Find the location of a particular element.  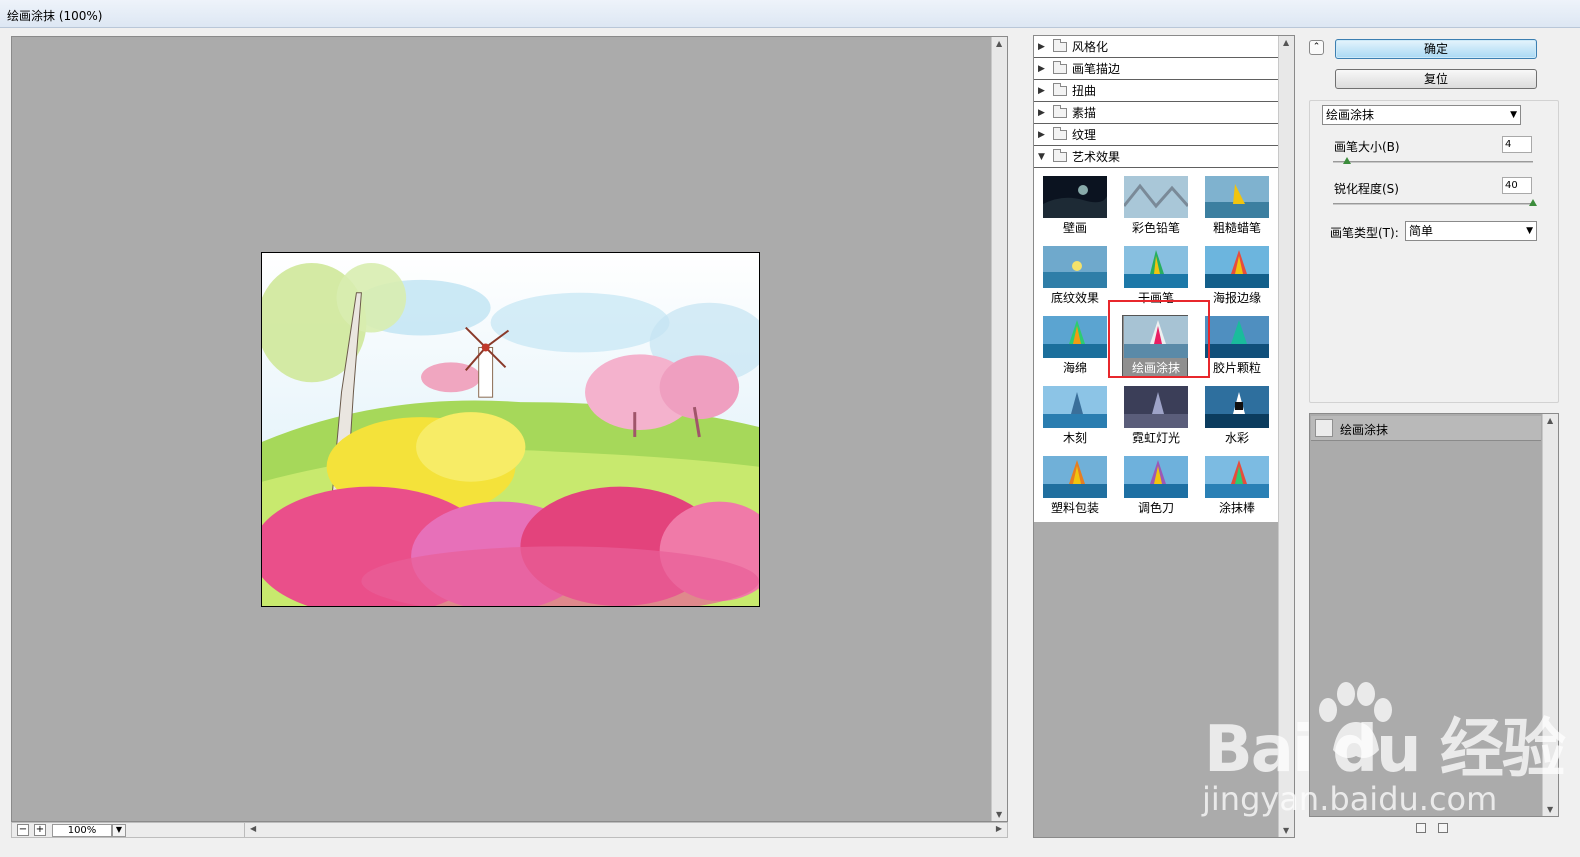

layer-visibility-icon is located at coordinates (1324, 428).